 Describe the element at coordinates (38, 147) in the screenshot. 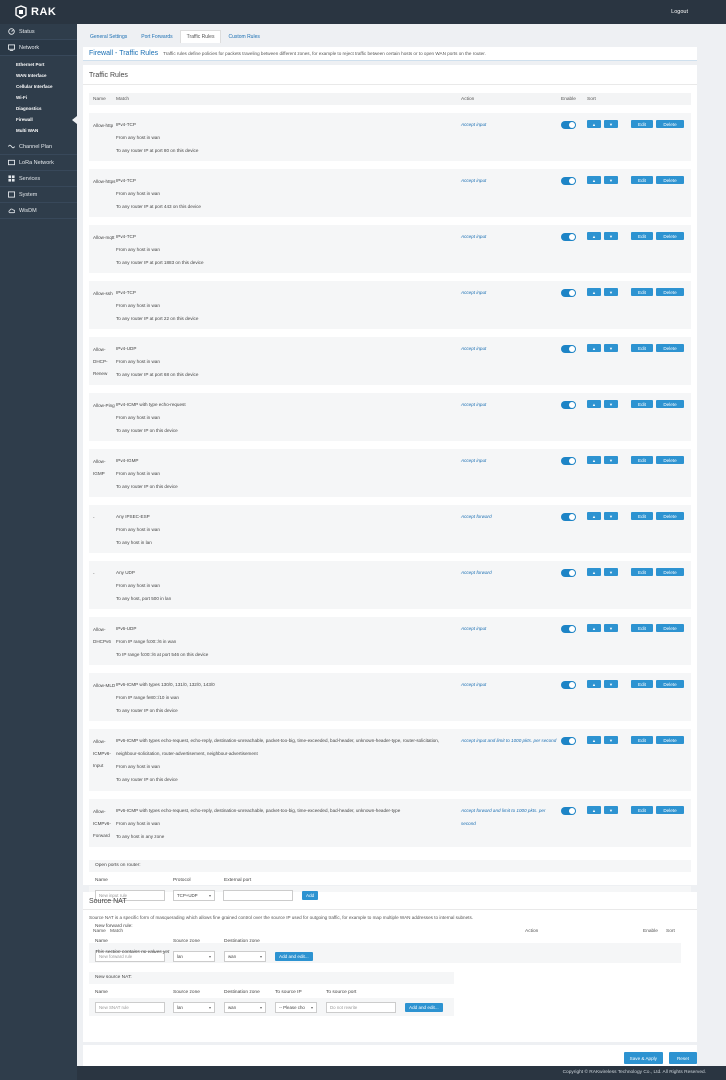

I see `sidebar-item-channel-plan: Channel Plan` at that location.